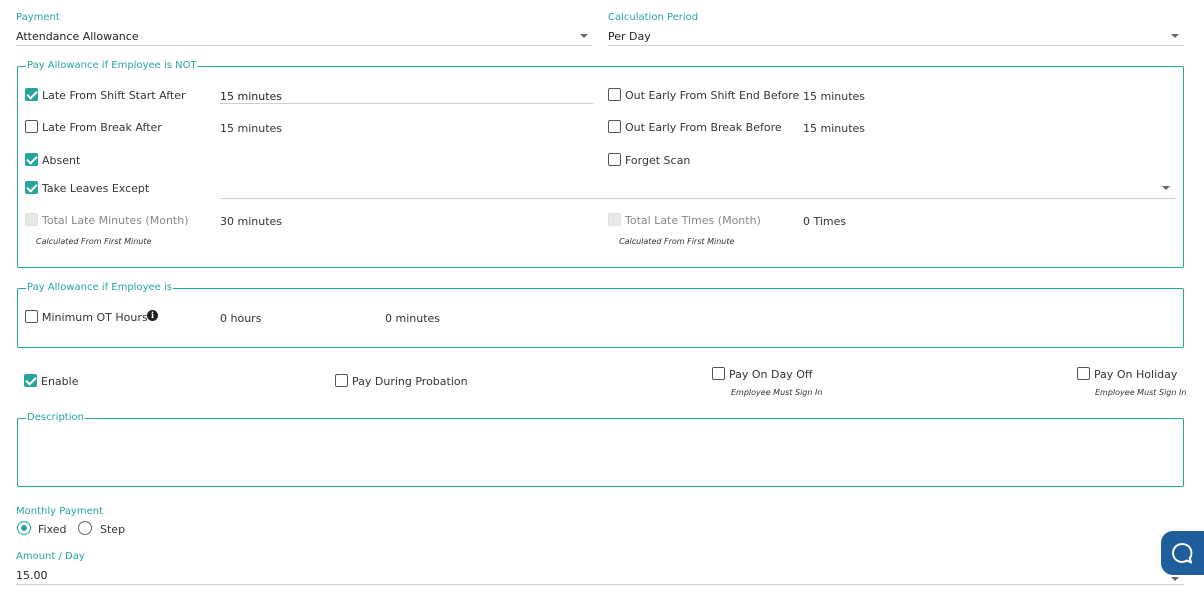 This screenshot has width=1204, height=592. Describe the element at coordinates (1083, 373) in the screenshot. I see `pay-on-holiday-checkbox` at that location.